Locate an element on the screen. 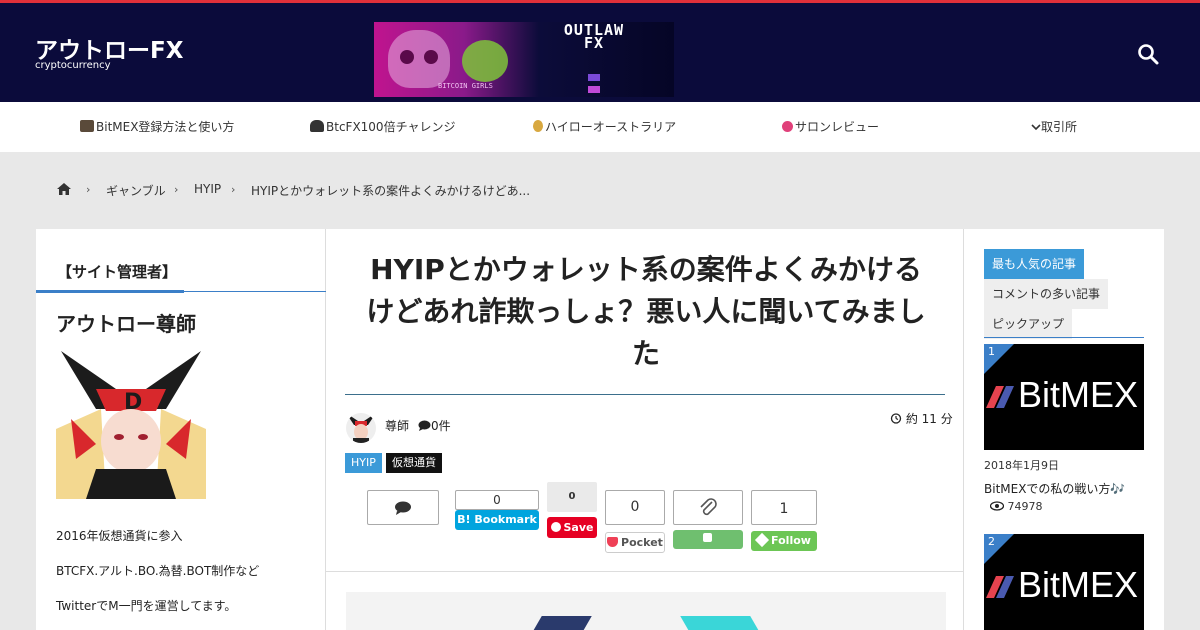 Image resolution: width=1200 pixels, height=630 pixels. skull-graphic is located at coordinates (419, 59).